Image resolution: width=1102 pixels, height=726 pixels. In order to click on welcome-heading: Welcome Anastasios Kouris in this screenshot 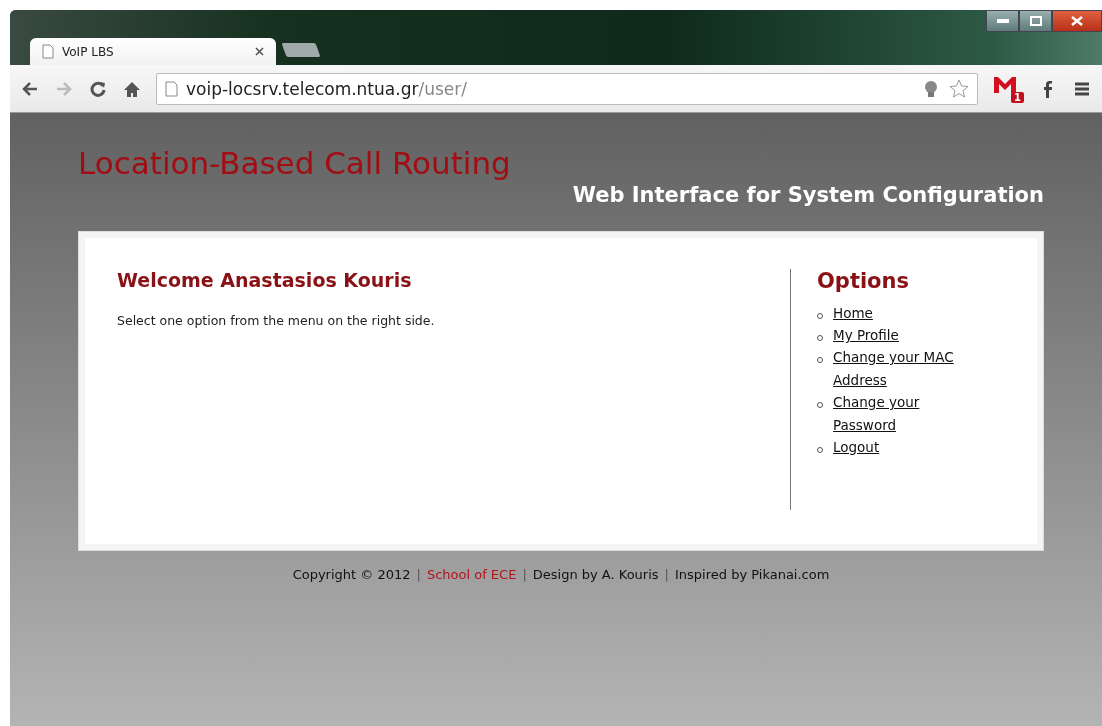, I will do `click(265, 280)`.